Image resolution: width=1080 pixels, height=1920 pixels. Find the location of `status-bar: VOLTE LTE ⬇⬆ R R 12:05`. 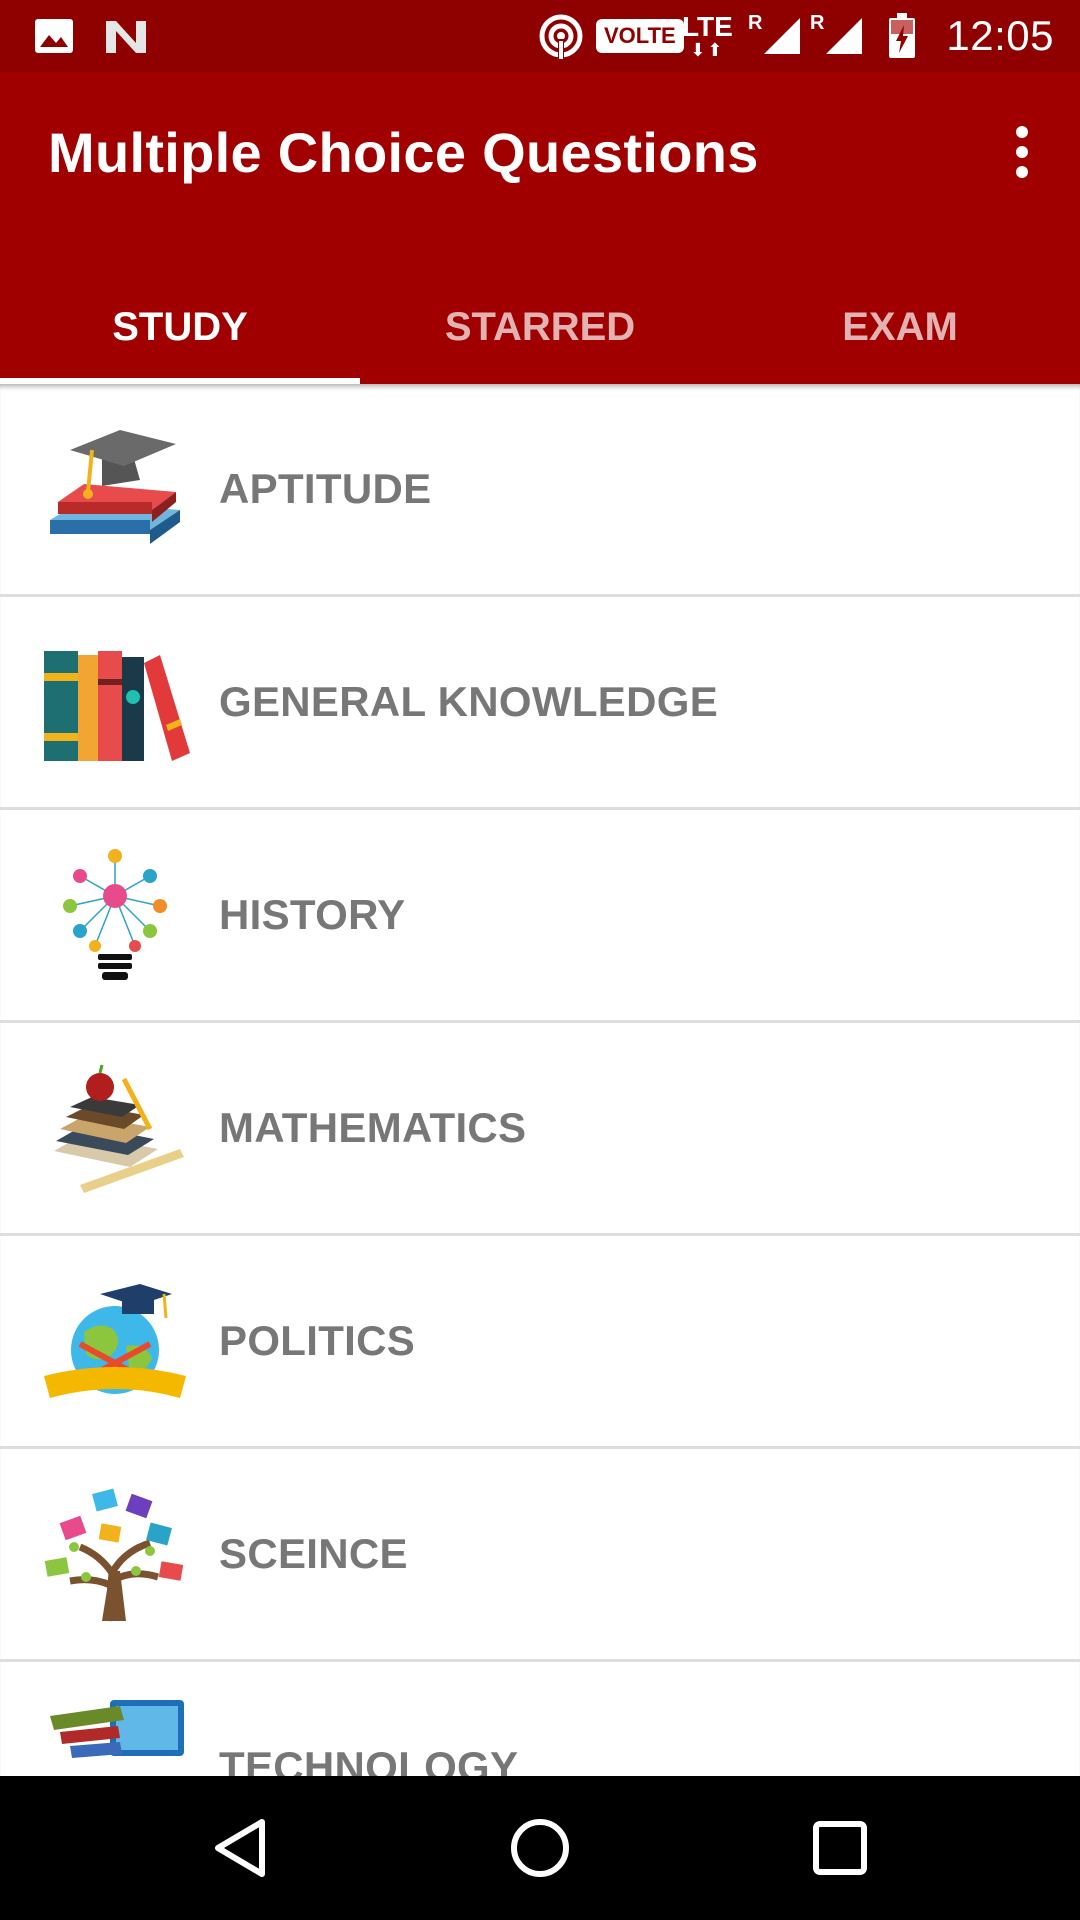

status-bar: VOLTE LTE ⬇⬆ R R 12:05 is located at coordinates (540, 36).